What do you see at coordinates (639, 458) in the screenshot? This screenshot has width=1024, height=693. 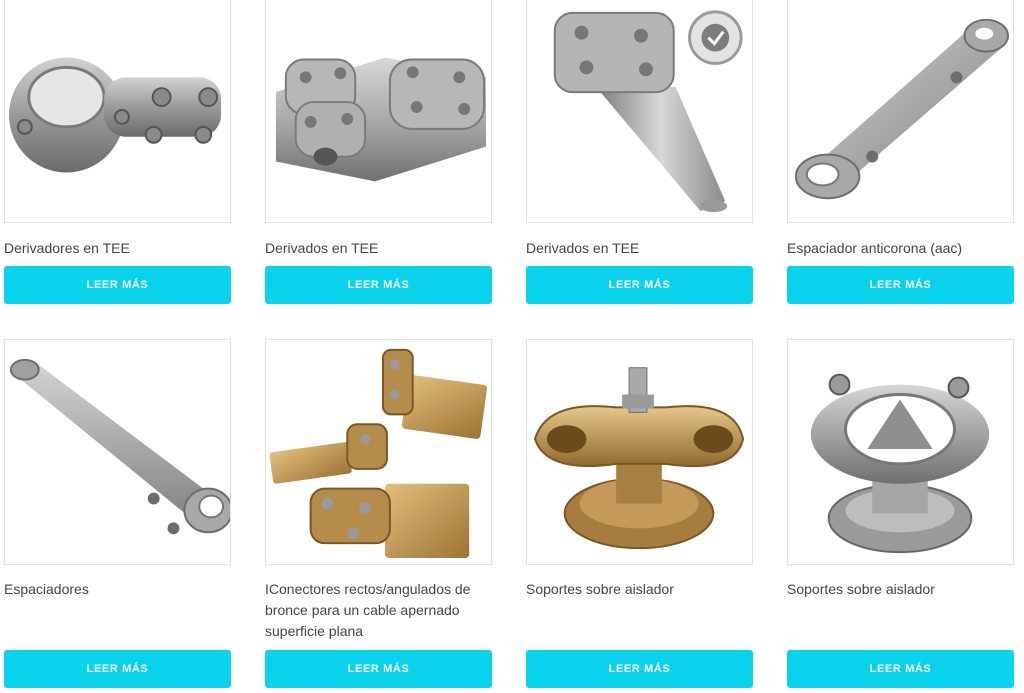 I see `bronze-insulator-support-image` at bounding box center [639, 458].